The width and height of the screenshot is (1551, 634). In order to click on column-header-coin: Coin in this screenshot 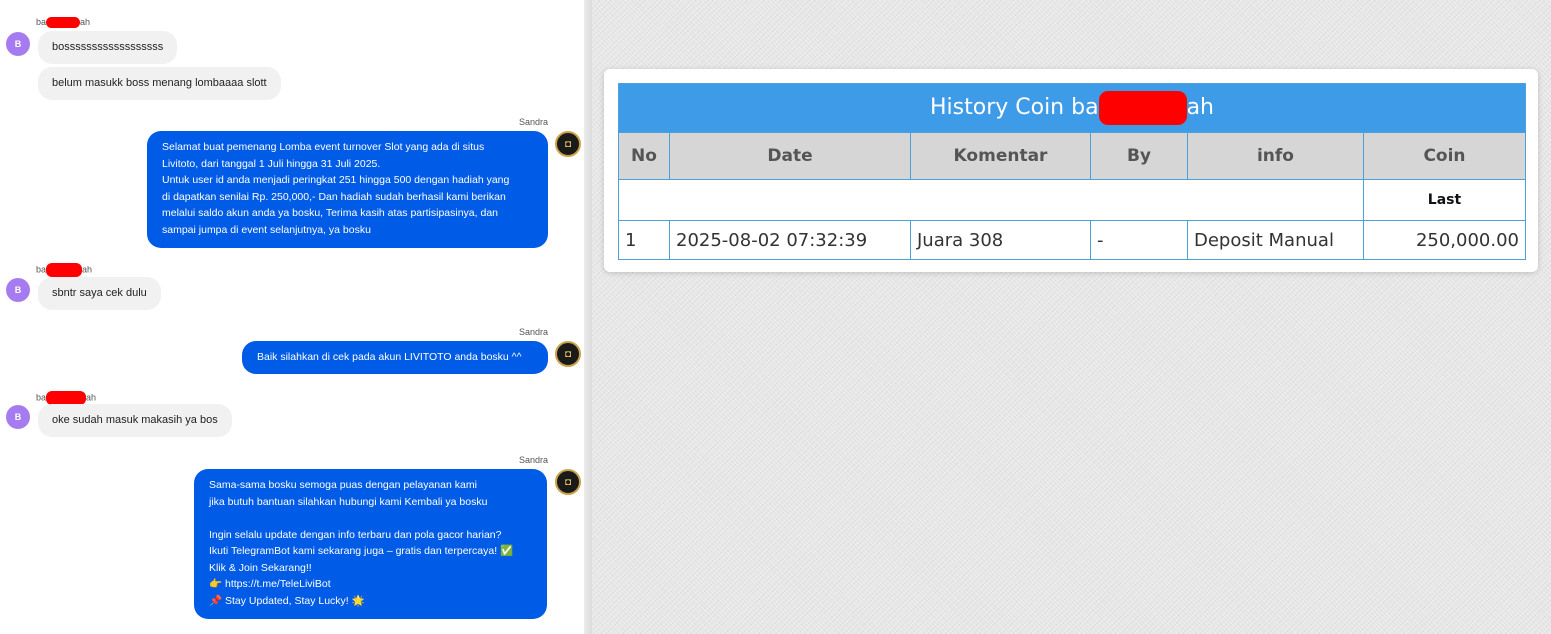, I will do `click(1444, 156)`.